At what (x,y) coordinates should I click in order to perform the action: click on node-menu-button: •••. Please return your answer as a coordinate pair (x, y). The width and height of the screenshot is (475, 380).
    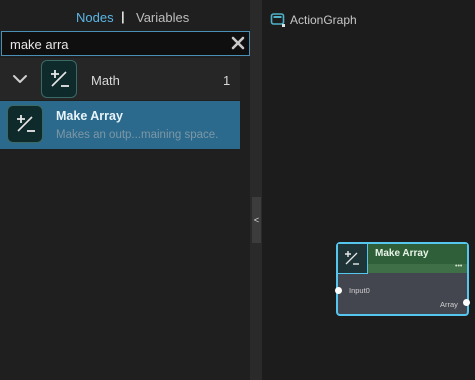
    Looking at the image, I should click on (458, 266).